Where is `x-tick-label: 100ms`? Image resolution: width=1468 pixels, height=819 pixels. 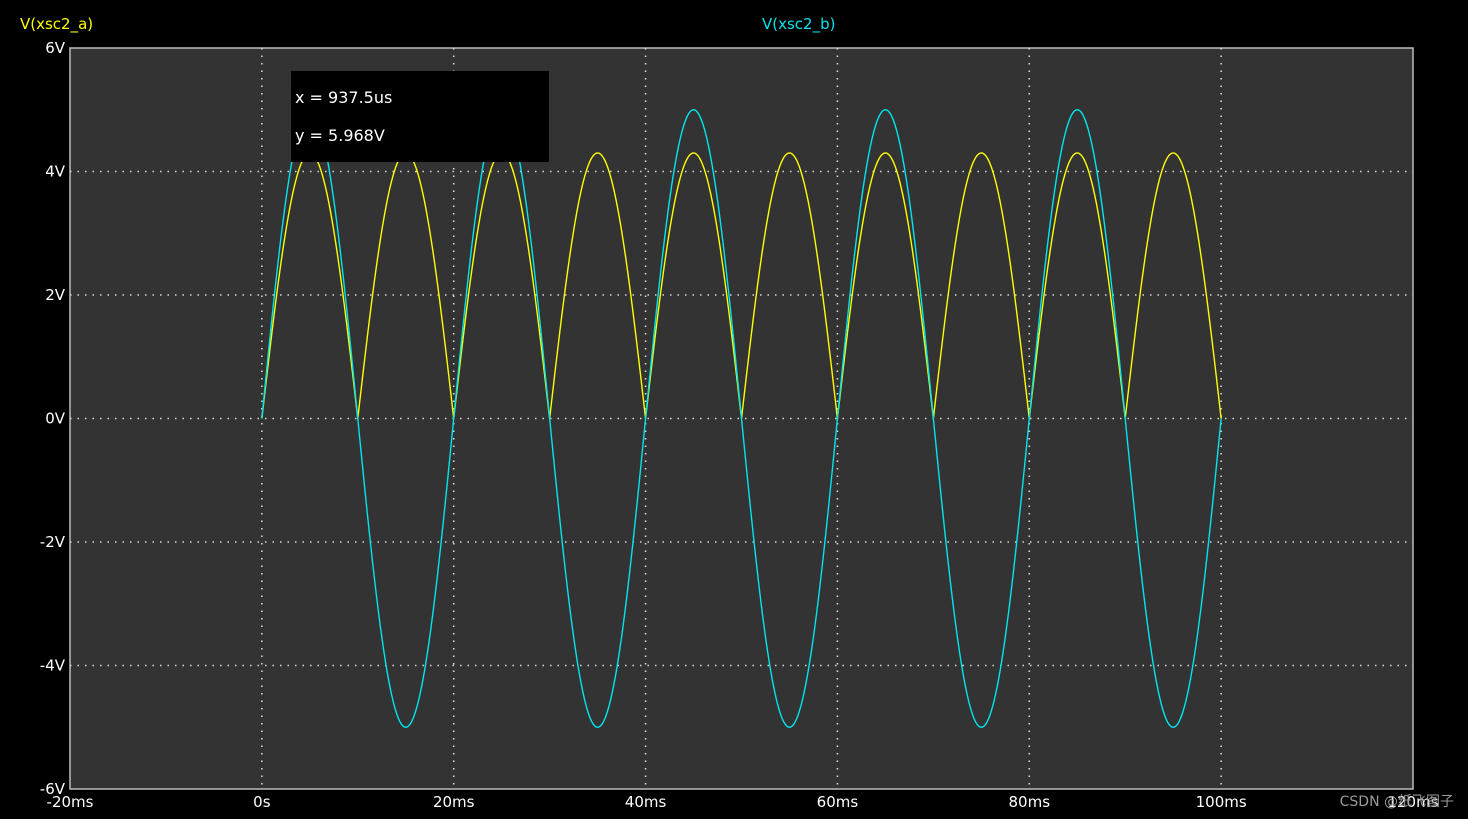 x-tick-label: 100ms is located at coordinates (1221, 802).